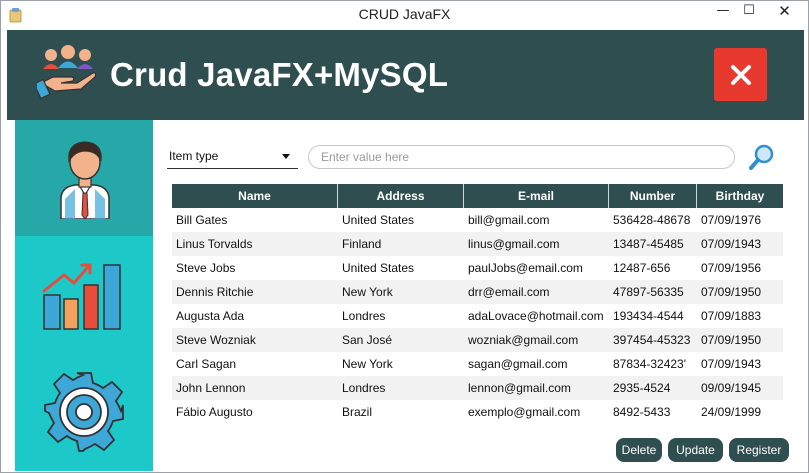  What do you see at coordinates (211, 388) in the screenshot?
I see `cell-name: John Lennon` at bounding box center [211, 388].